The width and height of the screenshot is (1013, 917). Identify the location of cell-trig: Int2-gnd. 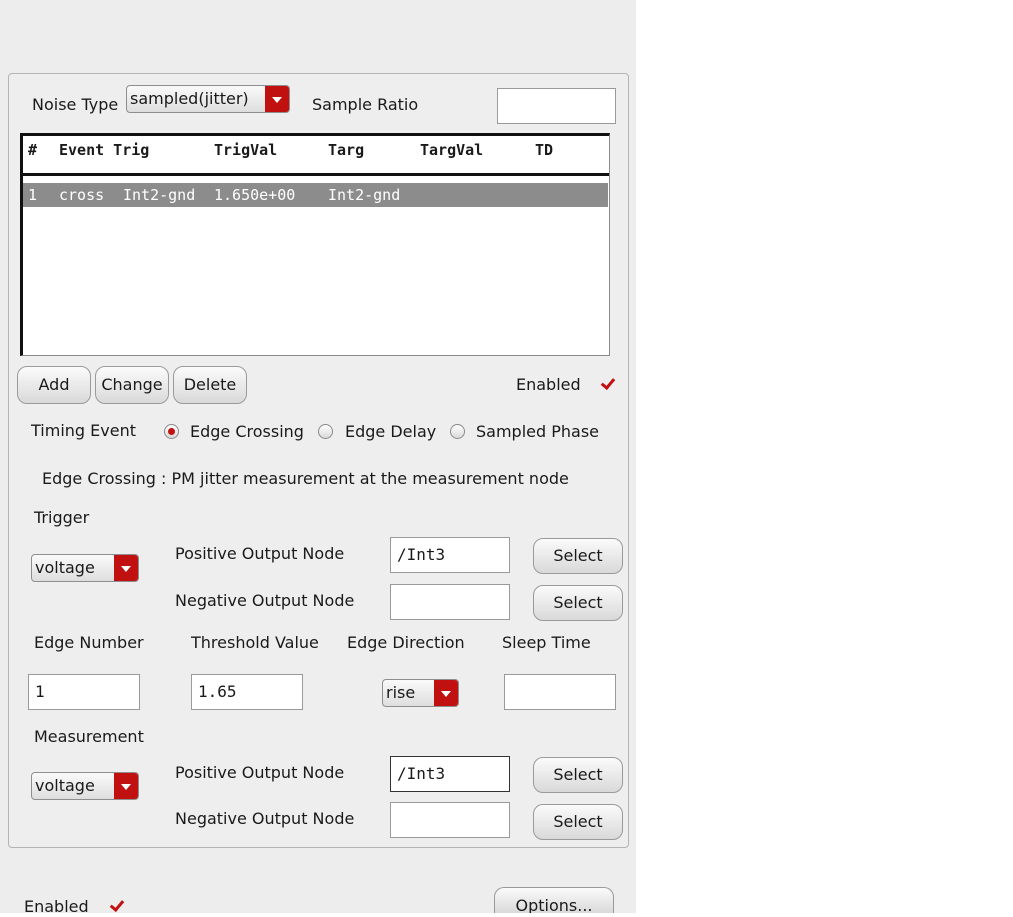
(159, 195).